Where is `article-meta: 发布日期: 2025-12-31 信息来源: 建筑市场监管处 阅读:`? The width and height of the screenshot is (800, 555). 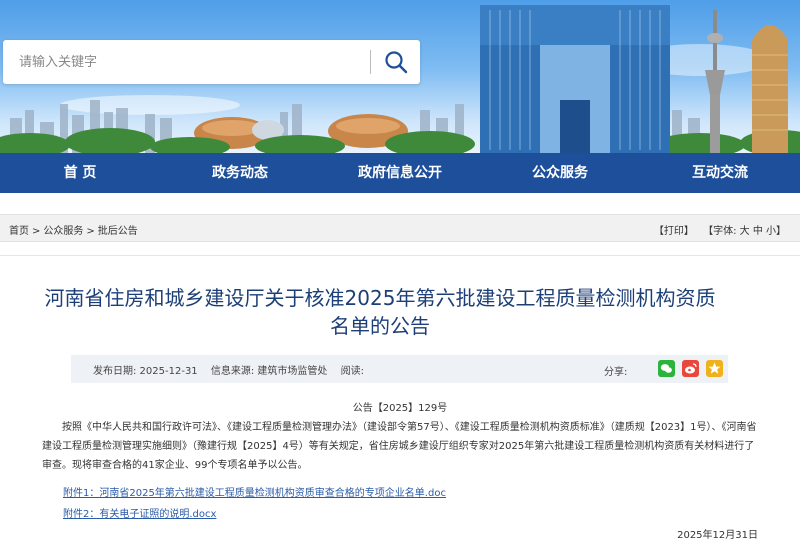 article-meta: 发布日期: 2025-12-31 信息来源: 建筑市场监管处 阅读: is located at coordinates (233, 369).